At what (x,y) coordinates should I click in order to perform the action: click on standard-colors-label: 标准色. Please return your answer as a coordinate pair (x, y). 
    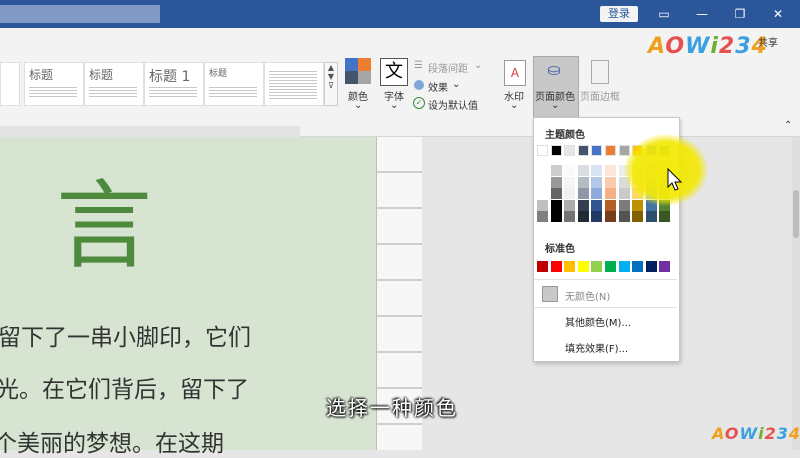
    Looking at the image, I should click on (560, 249).